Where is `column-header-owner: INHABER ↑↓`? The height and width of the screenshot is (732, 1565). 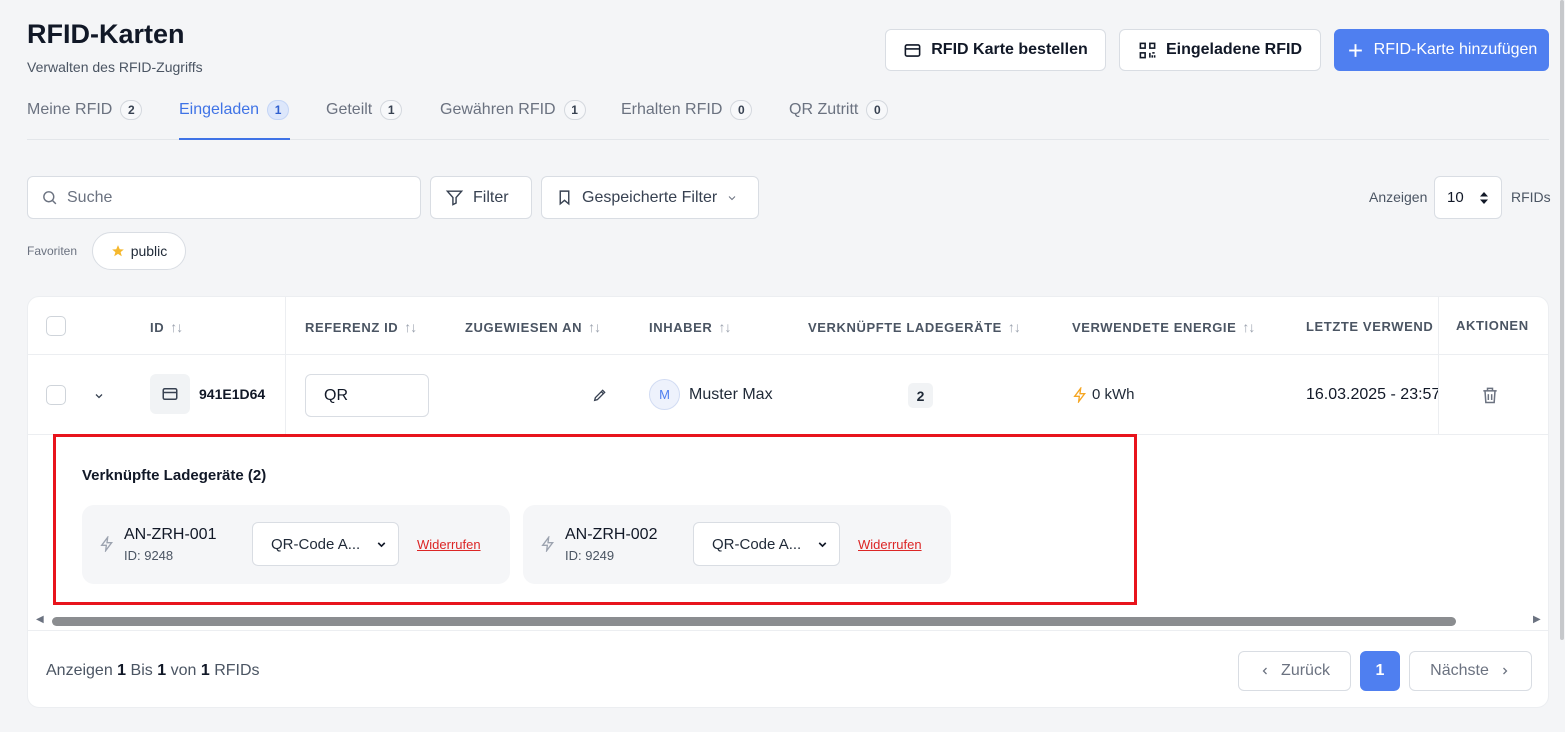
column-header-owner: INHABER ↑↓ is located at coordinates (690, 327).